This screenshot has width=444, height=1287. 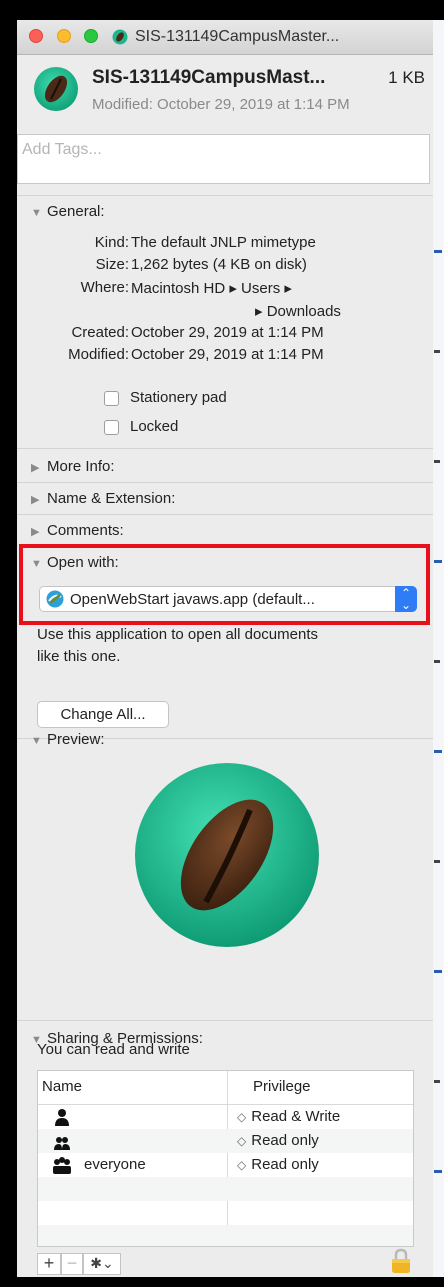 I want to click on modified-date: Modified: October 29, 2019 at 1:14 PM, so click(x=221, y=104).